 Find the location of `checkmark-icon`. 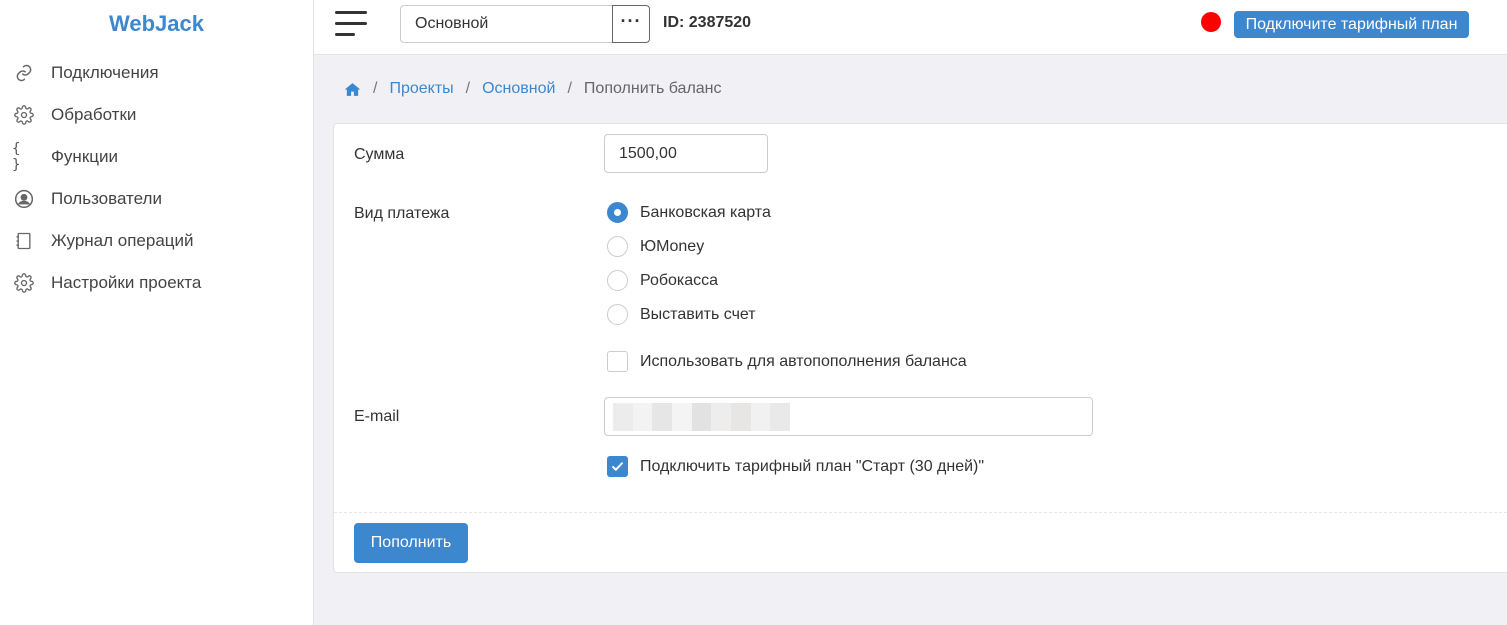

checkmark-icon is located at coordinates (617, 466).